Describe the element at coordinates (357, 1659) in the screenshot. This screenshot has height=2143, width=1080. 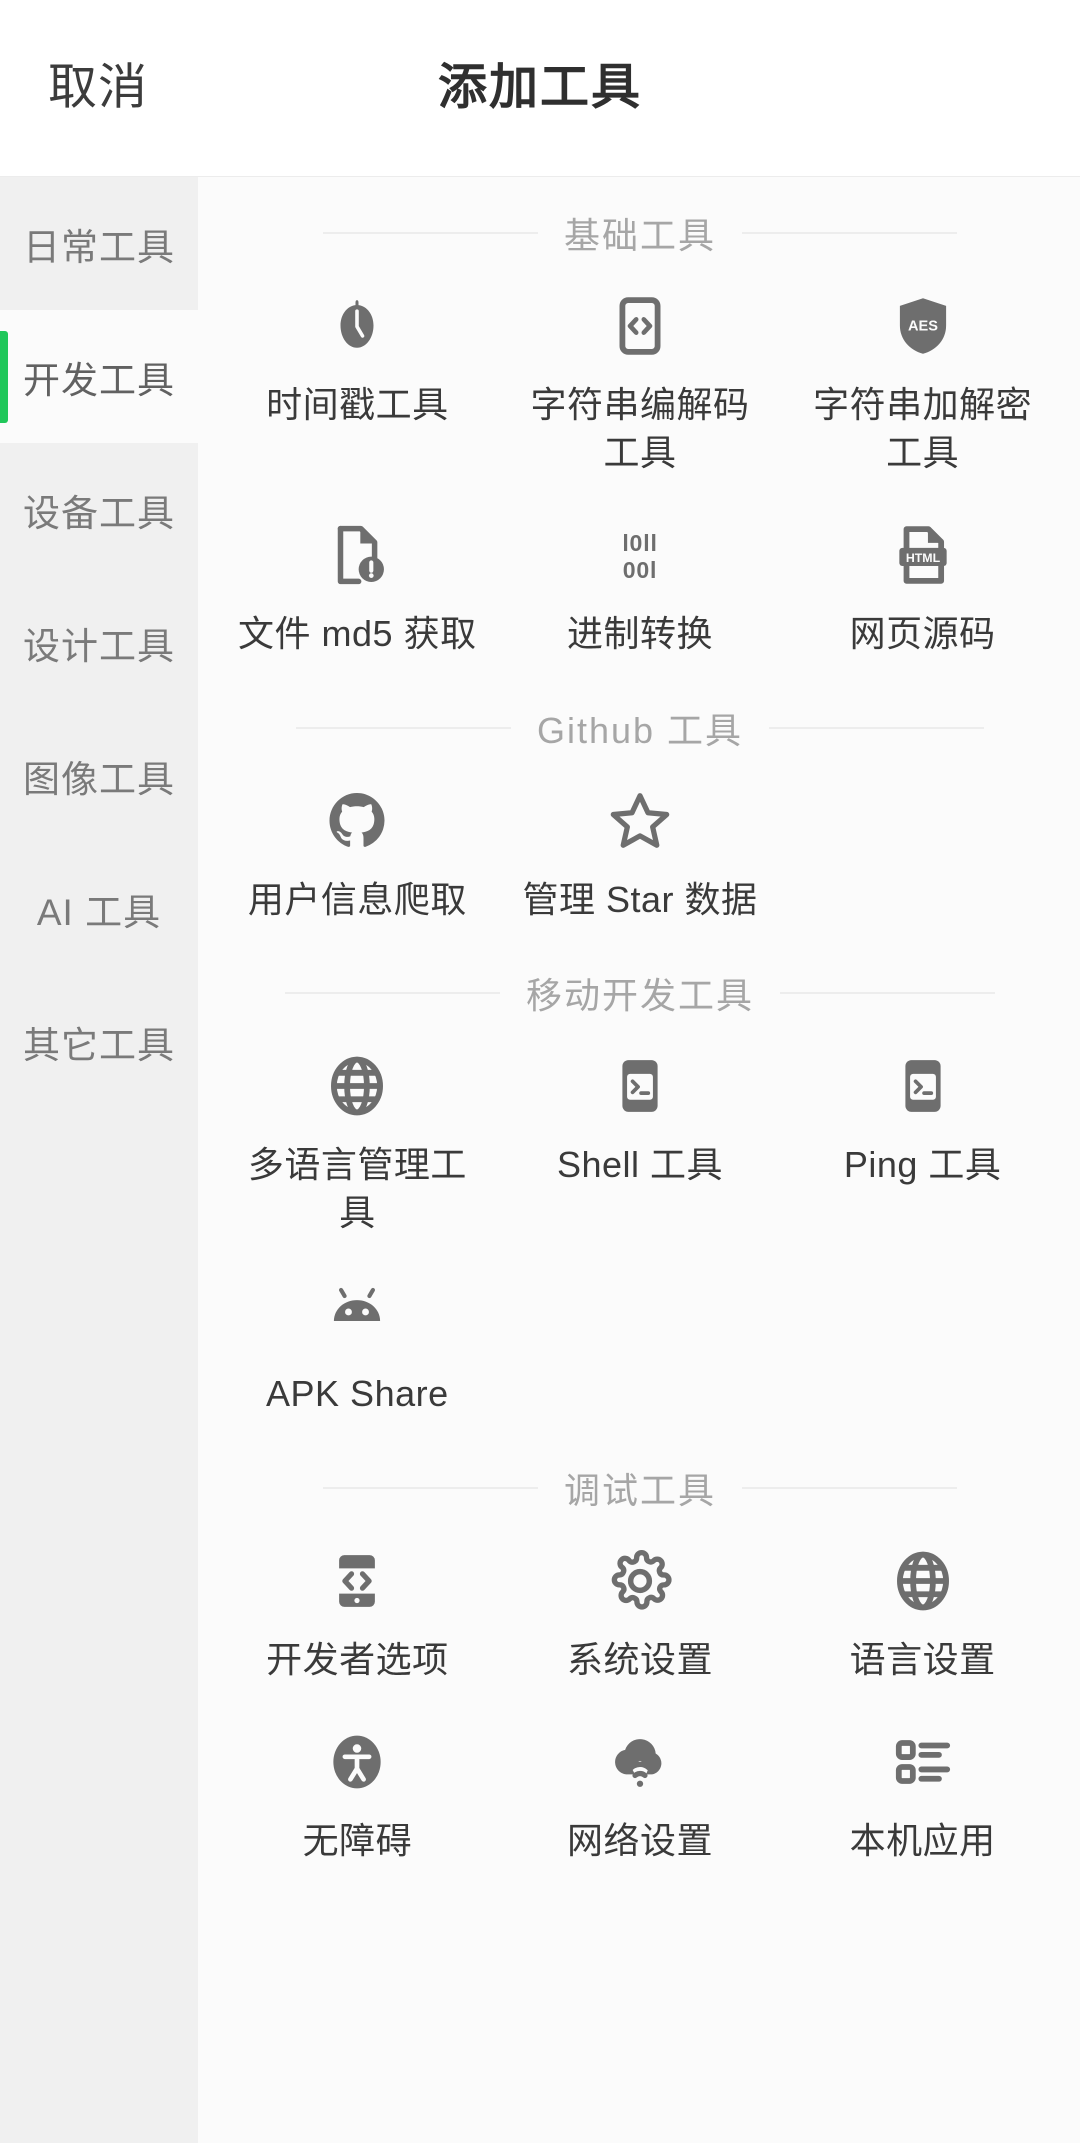
I see `tool-label: 开发者选项` at that location.